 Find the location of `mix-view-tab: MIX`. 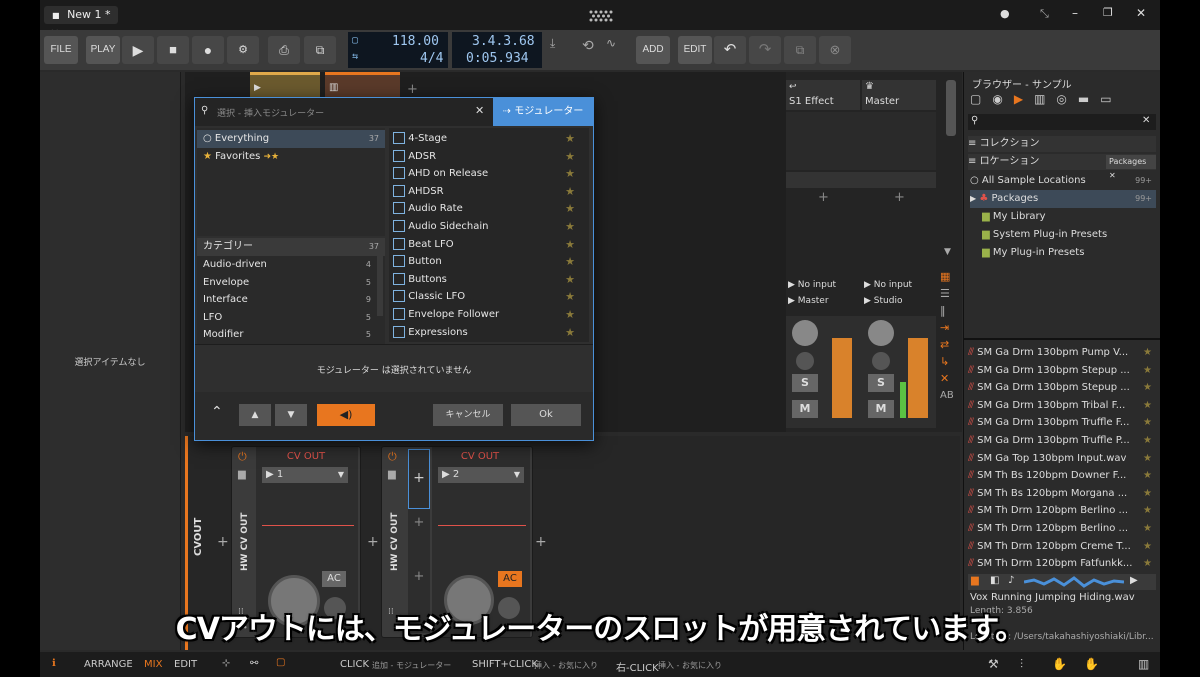

mix-view-tab: MIX is located at coordinates (153, 664).